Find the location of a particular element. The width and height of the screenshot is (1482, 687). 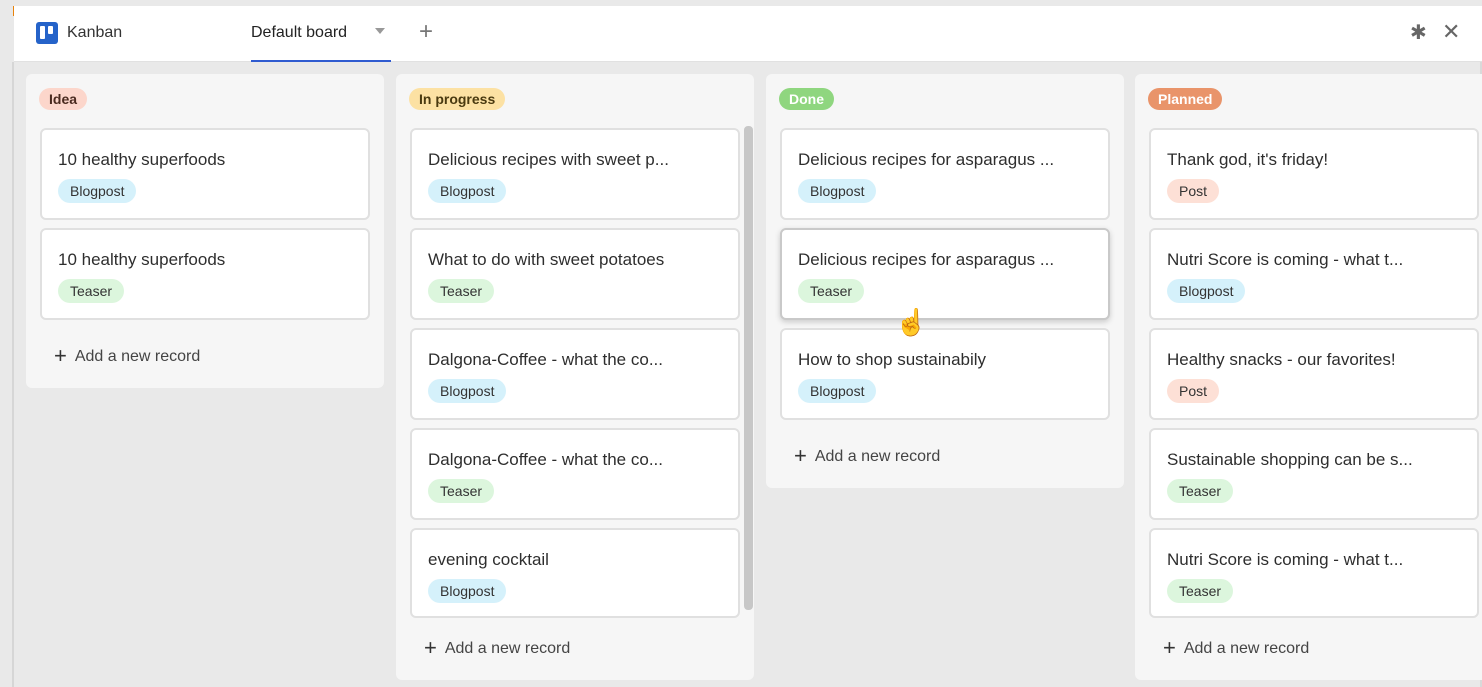

tab-default-board: Default board is located at coordinates (321, 34).